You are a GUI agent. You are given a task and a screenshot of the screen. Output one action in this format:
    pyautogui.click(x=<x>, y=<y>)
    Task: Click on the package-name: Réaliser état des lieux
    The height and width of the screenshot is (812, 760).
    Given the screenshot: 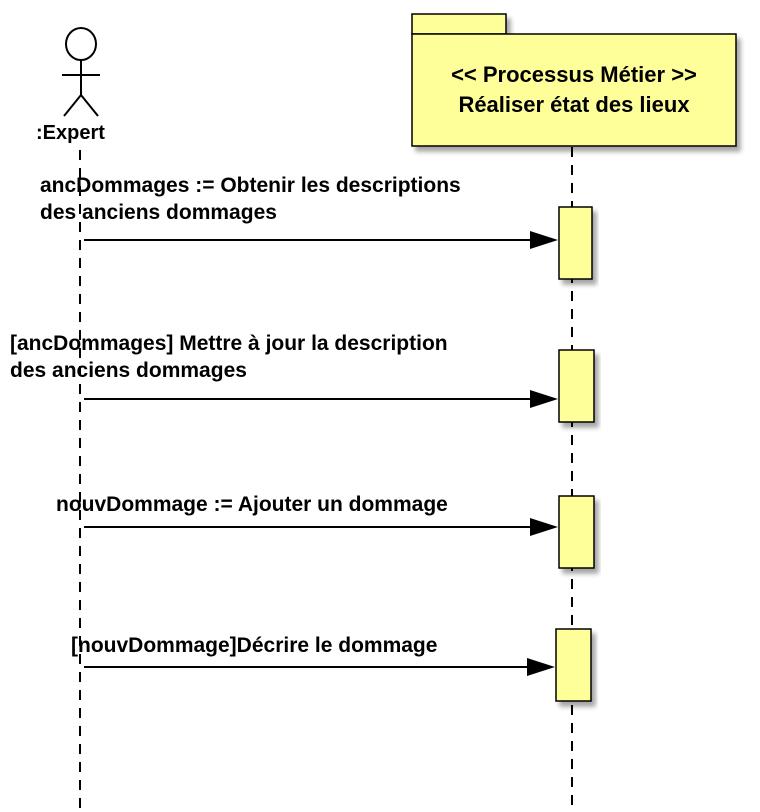 What is the action you would take?
    pyautogui.click(x=574, y=104)
    